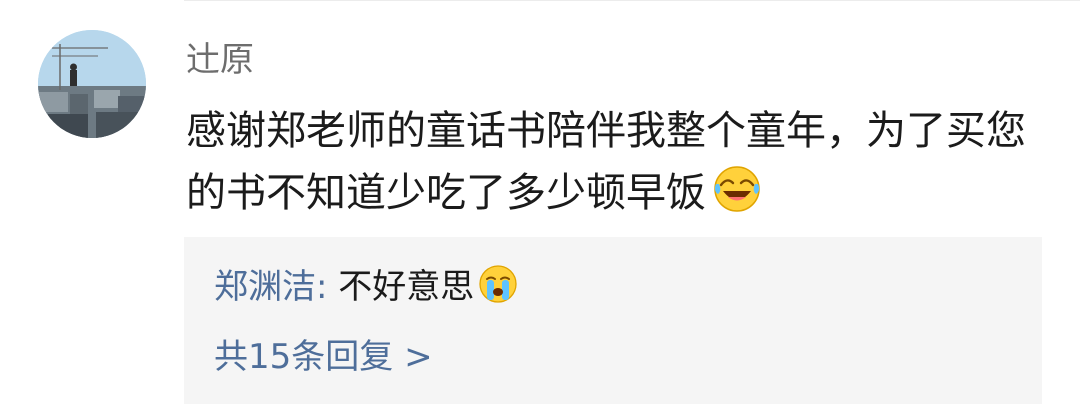 The width and height of the screenshot is (1080, 404). What do you see at coordinates (323, 357) in the screenshot?
I see `view-all-replies-link: 共15条回复 >` at bounding box center [323, 357].